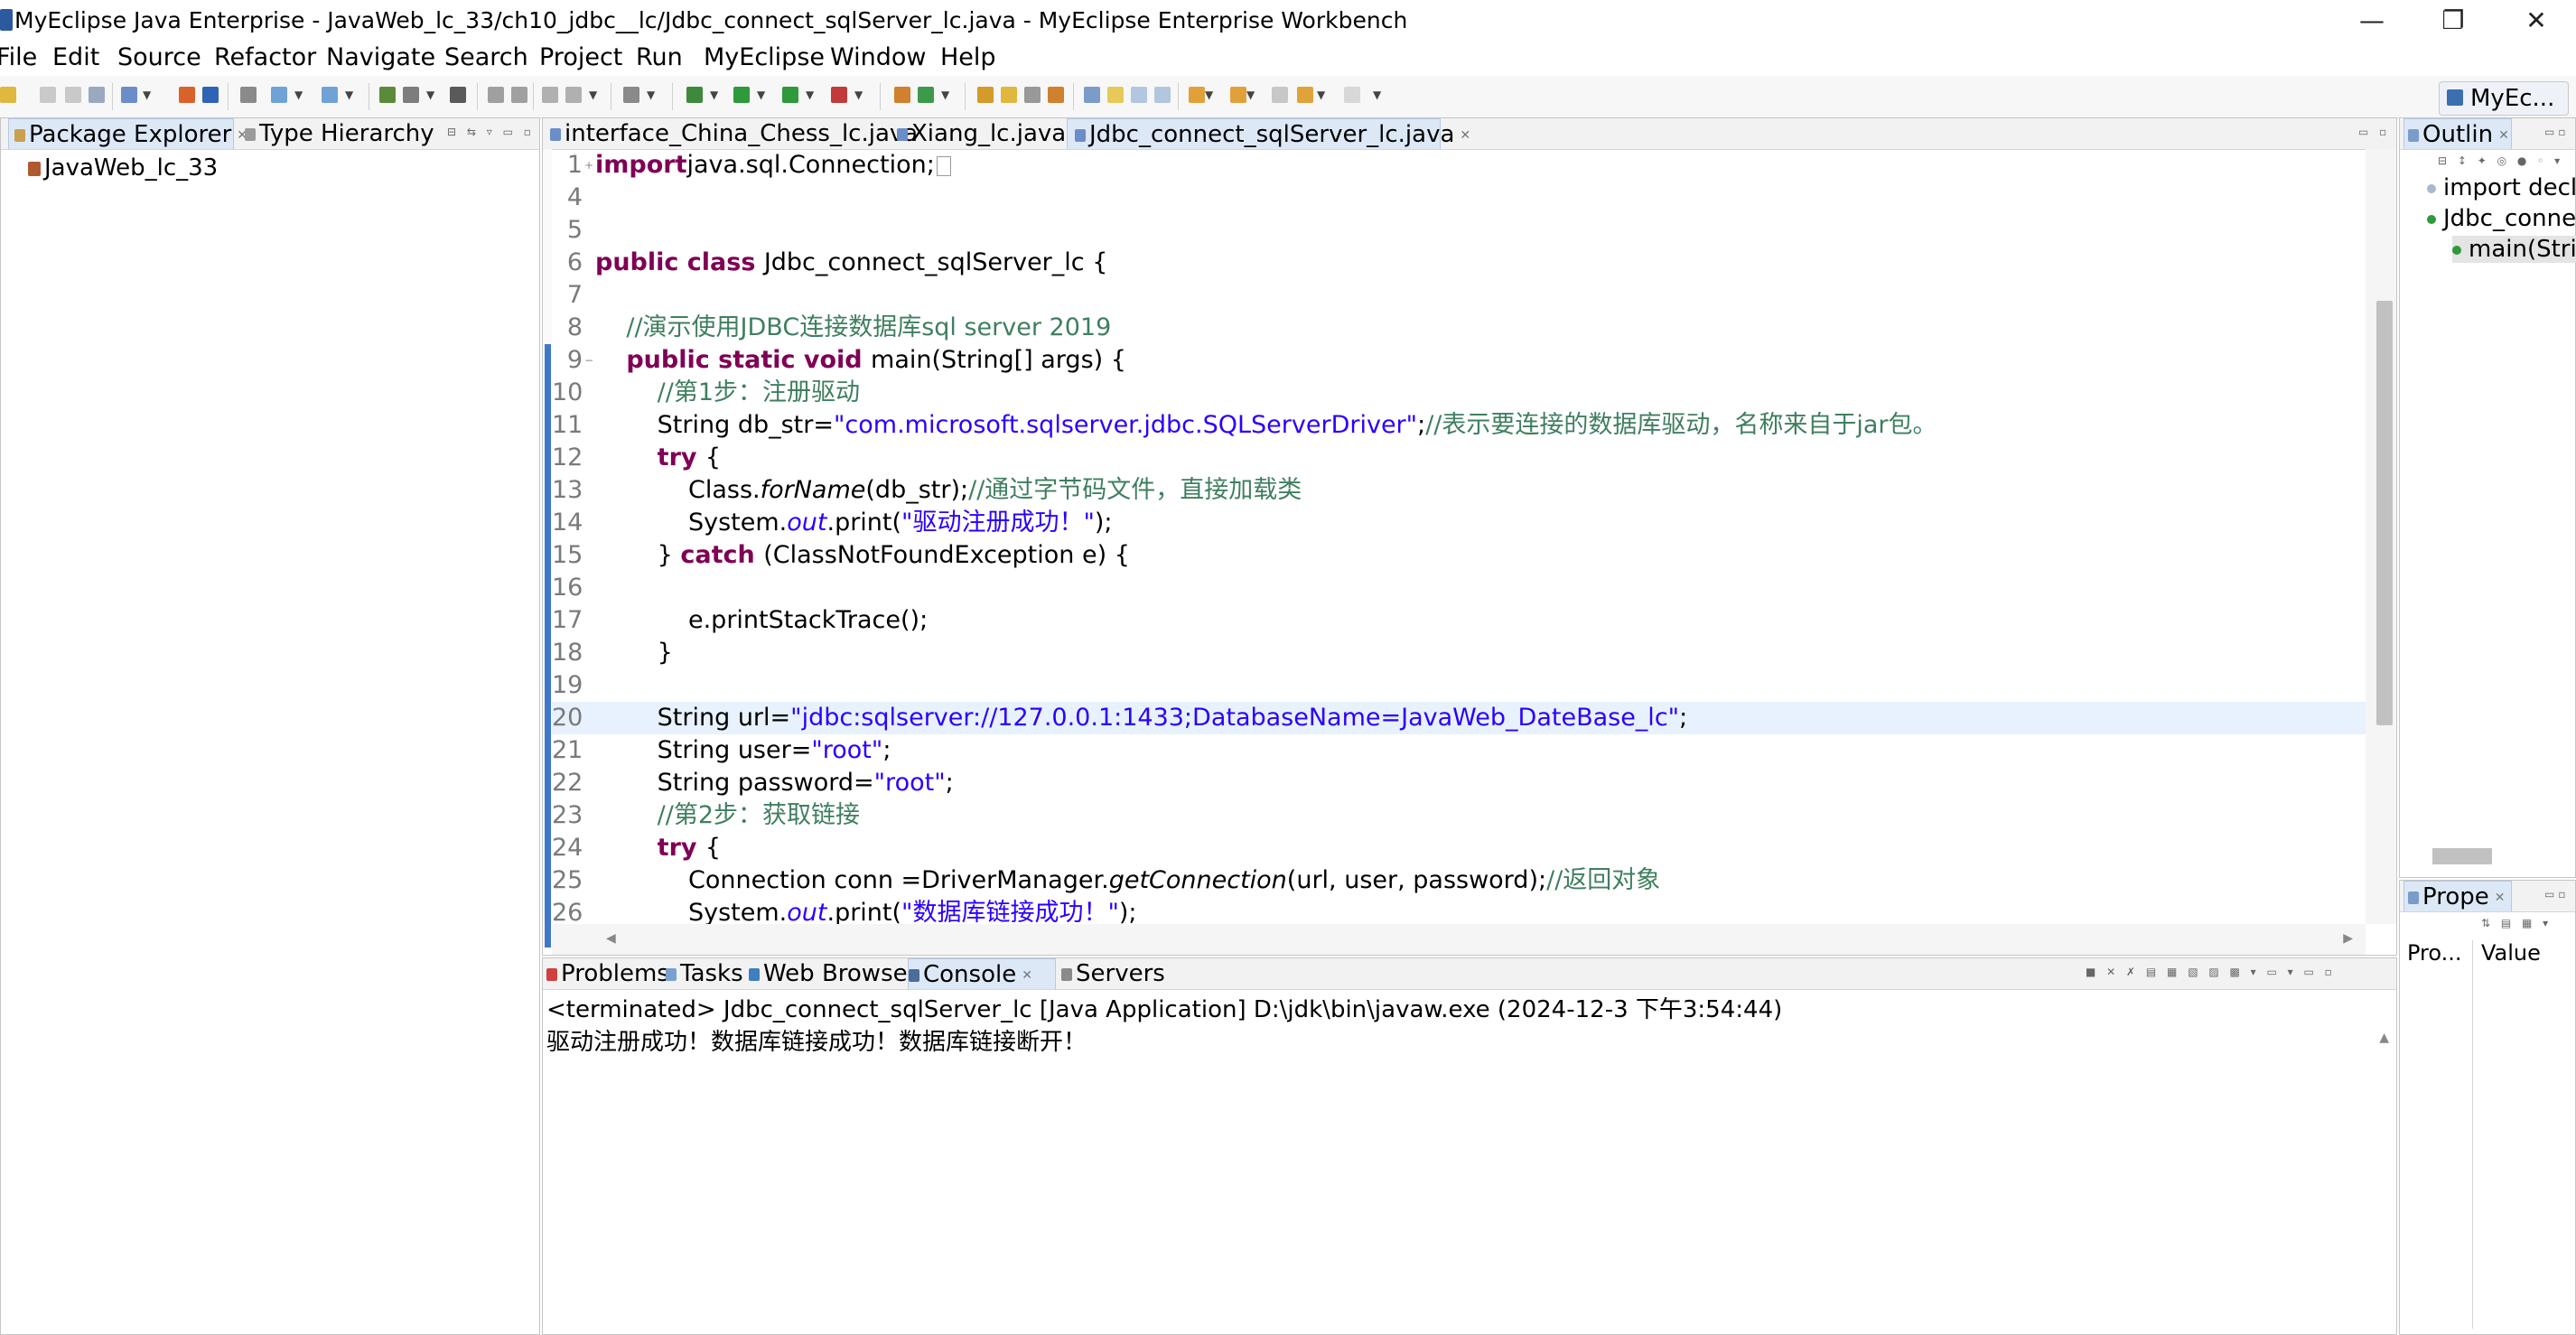 Image resolution: width=2576 pixels, height=1335 pixels. What do you see at coordinates (1459, 230) in the screenshot?
I see `code-line: 5` at bounding box center [1459, 230].